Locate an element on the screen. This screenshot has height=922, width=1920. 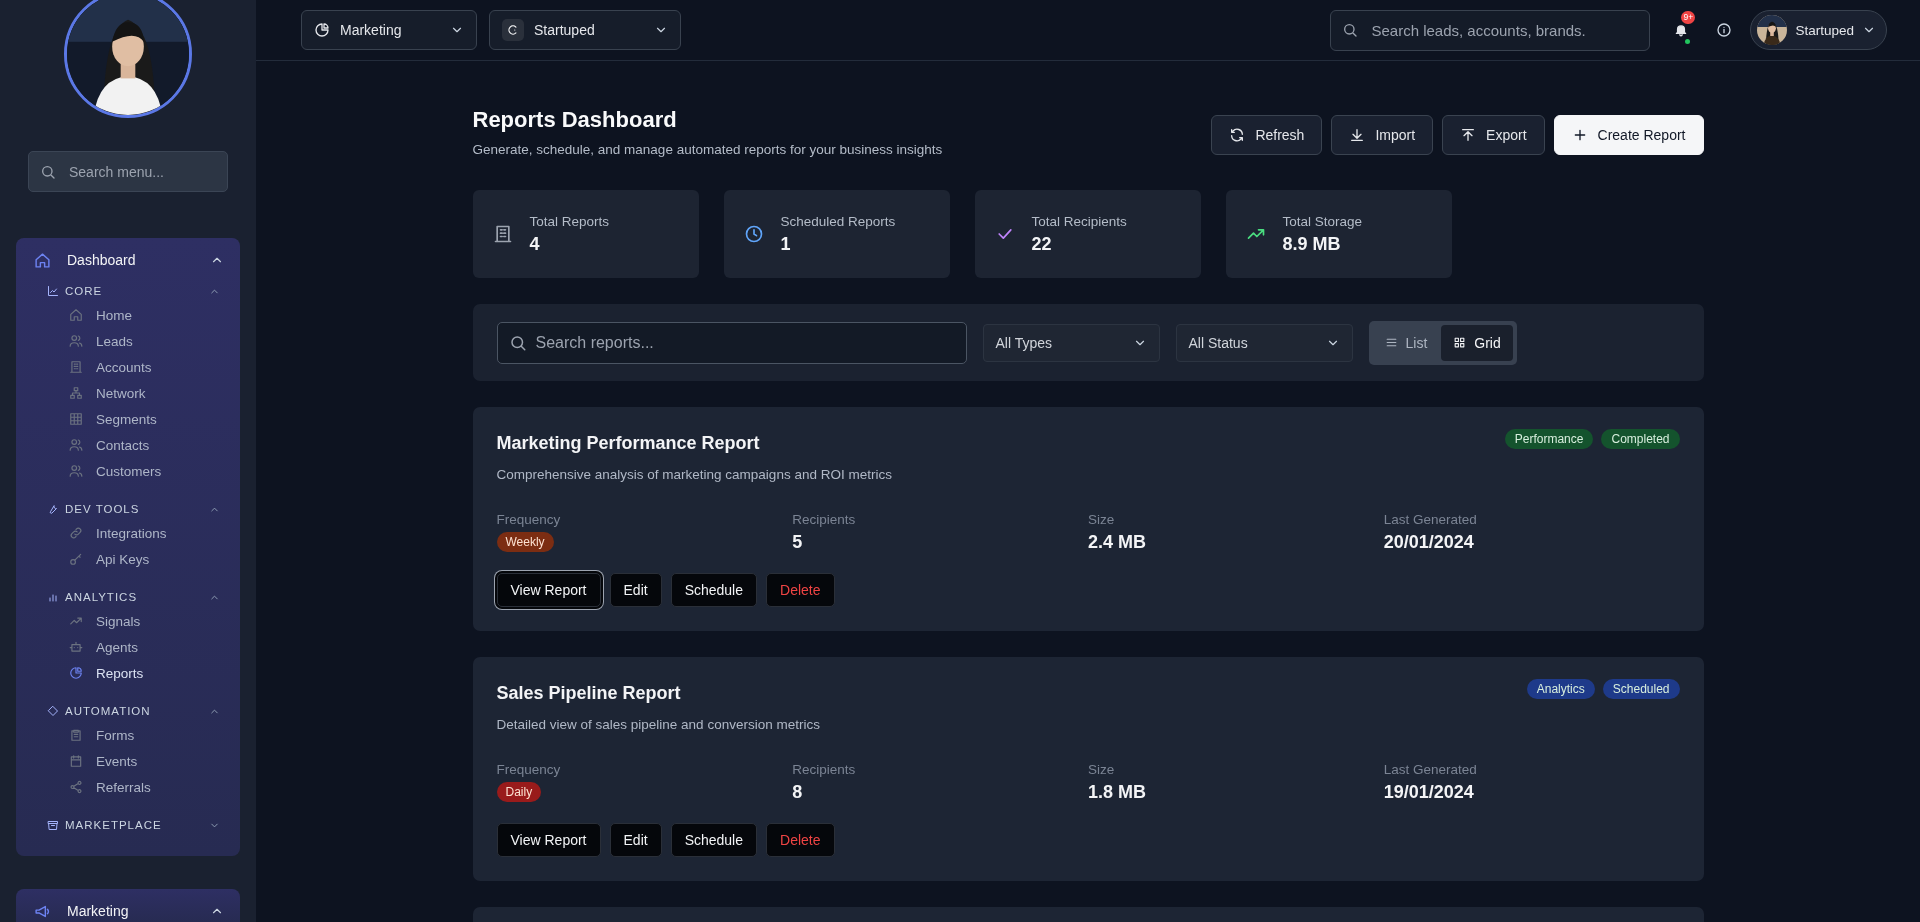
nav-item: Segments is located at coordinates (128, 419).